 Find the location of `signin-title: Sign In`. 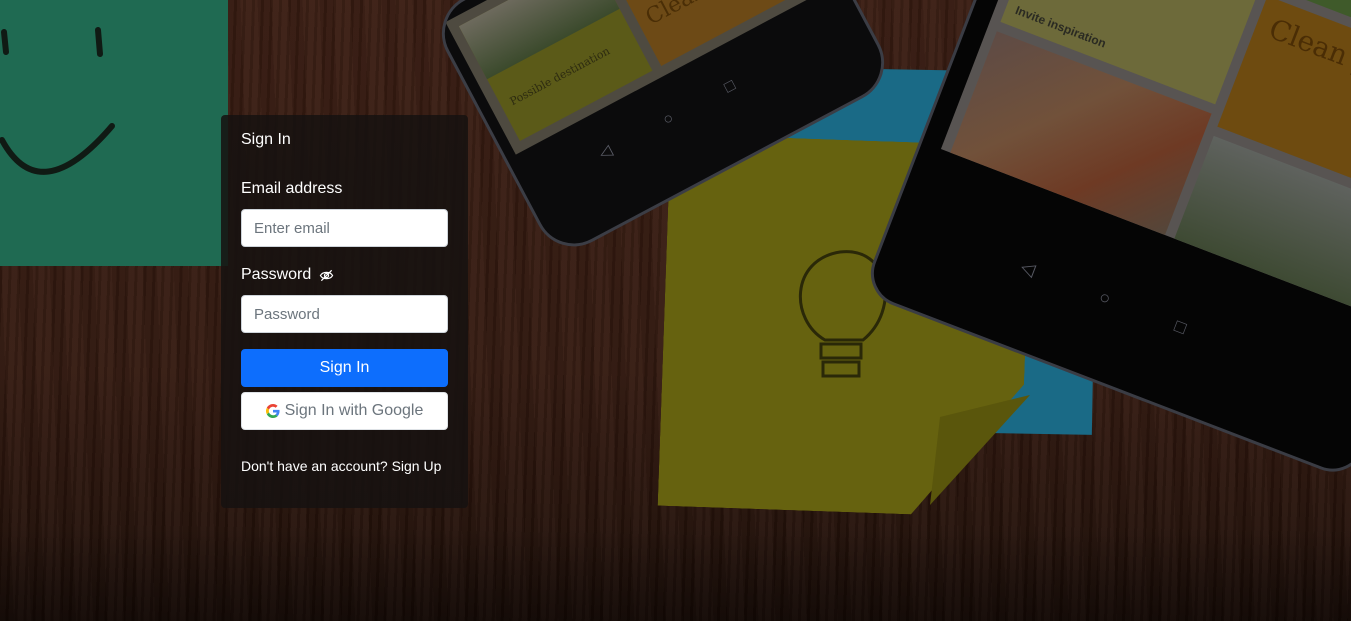

signin-title: Sign In is located at coordinates (266, 139).